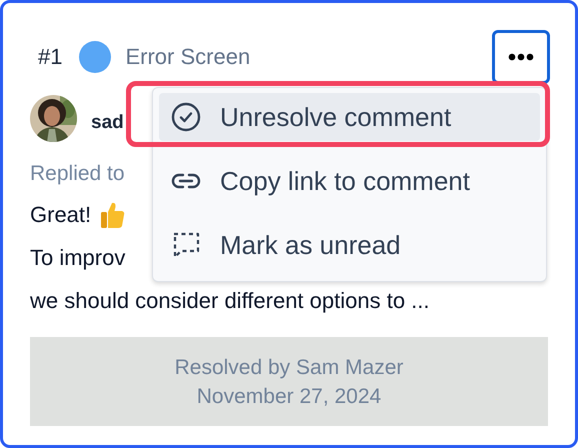  What do you see at coordinates (289, 397) in the screenshot?
I see `resolved-date: November 27, 2024` at bounding box center [289, 397].